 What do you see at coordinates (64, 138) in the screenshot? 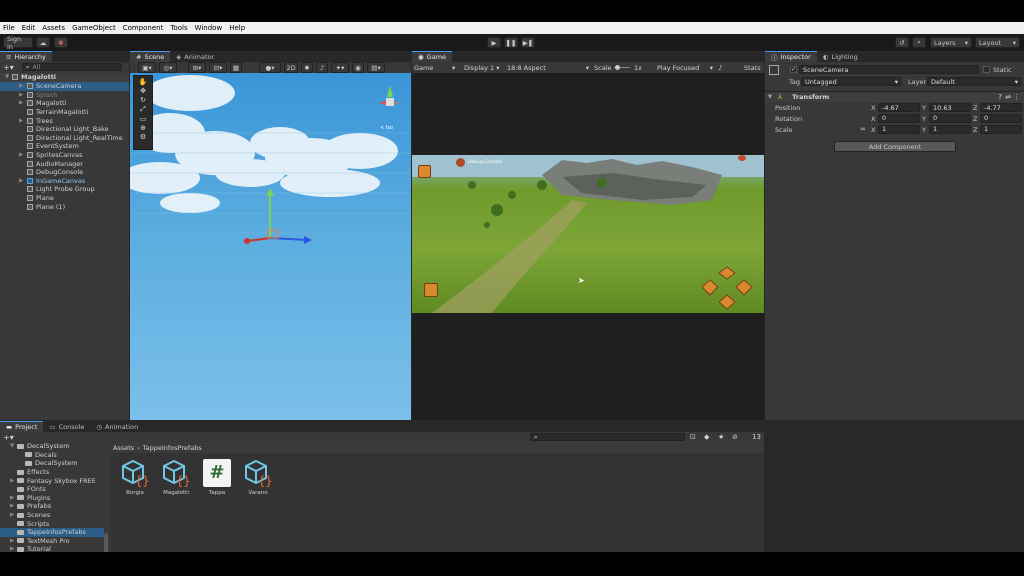
I see `hierarchy-item: Directional Light_RealTime` at bounding box center [64, 138].